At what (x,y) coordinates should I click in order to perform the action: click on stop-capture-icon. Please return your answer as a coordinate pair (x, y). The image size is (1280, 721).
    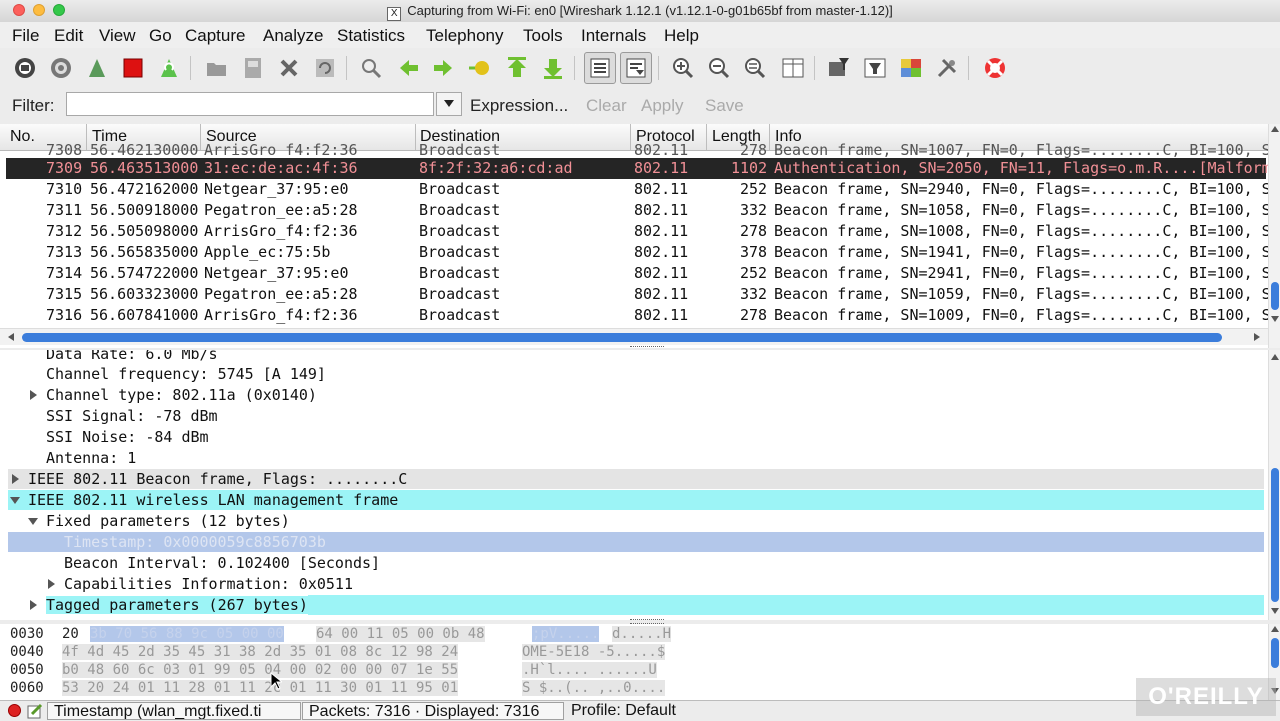
    Looking at the image, I should click on (133, 68).